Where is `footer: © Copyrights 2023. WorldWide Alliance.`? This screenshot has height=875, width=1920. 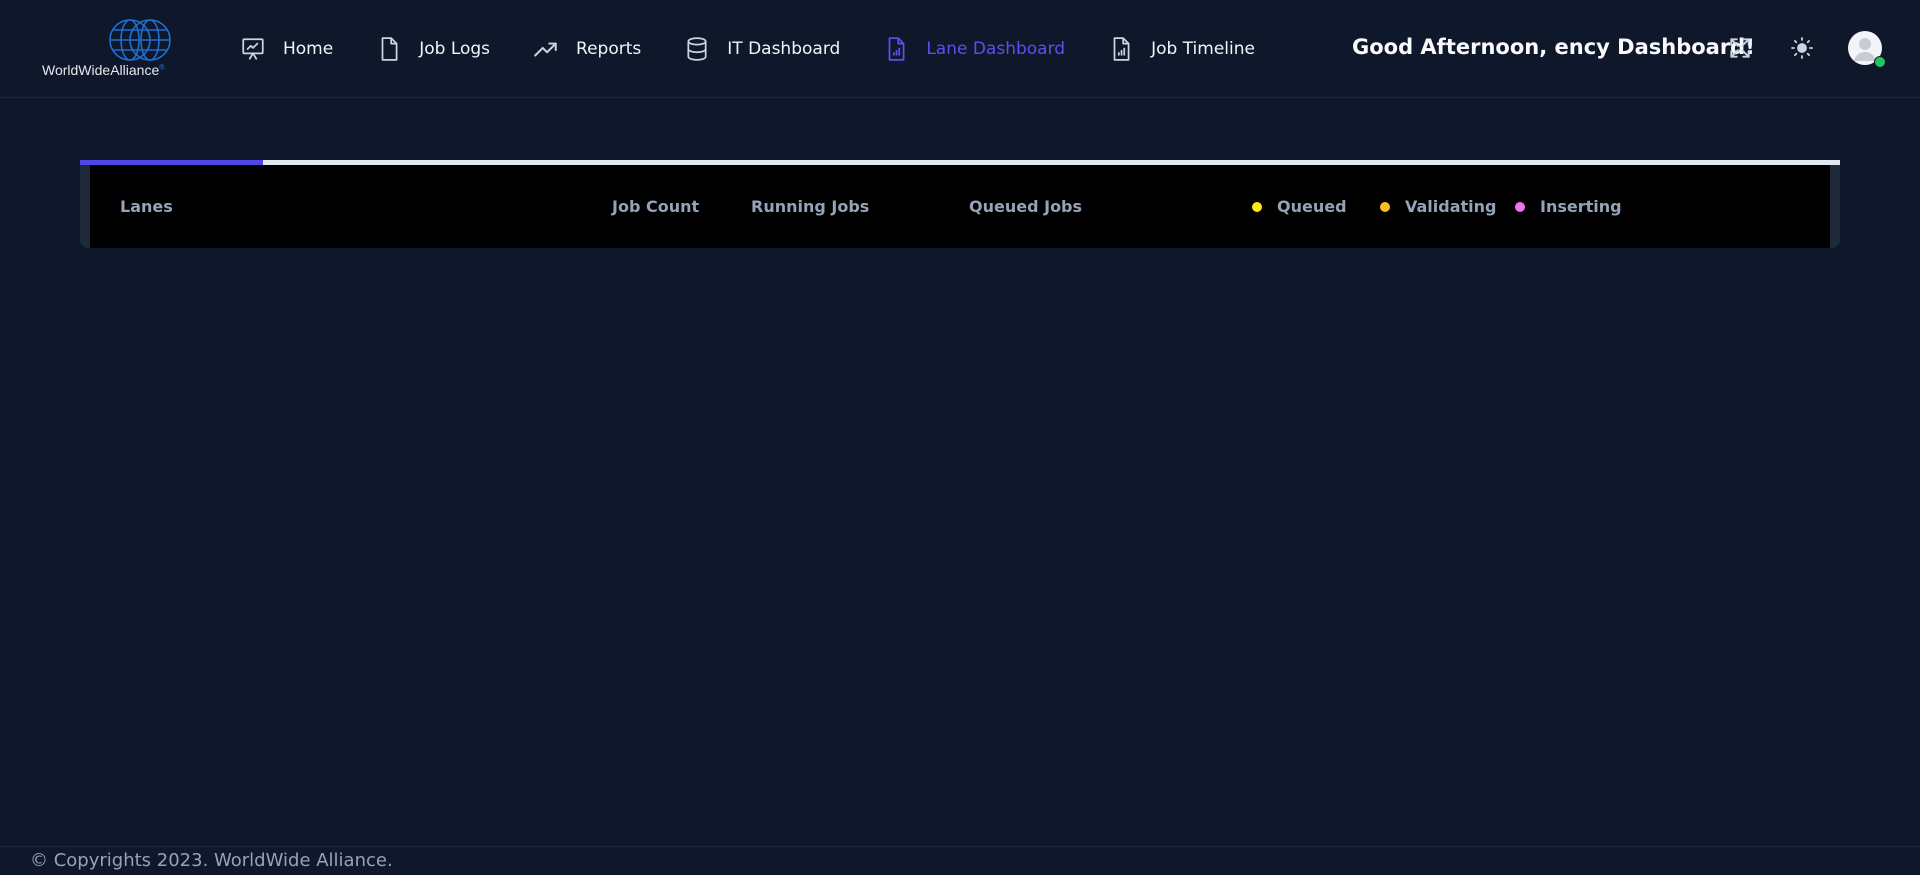 footer: © Copyrights 2023. WorldWide Alliance. is located at coordinates (960, 860).